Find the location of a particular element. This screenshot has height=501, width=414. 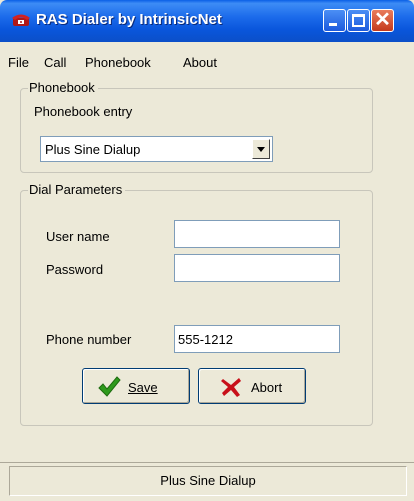

close-button: ✕ is located at coordinates (382, 20).